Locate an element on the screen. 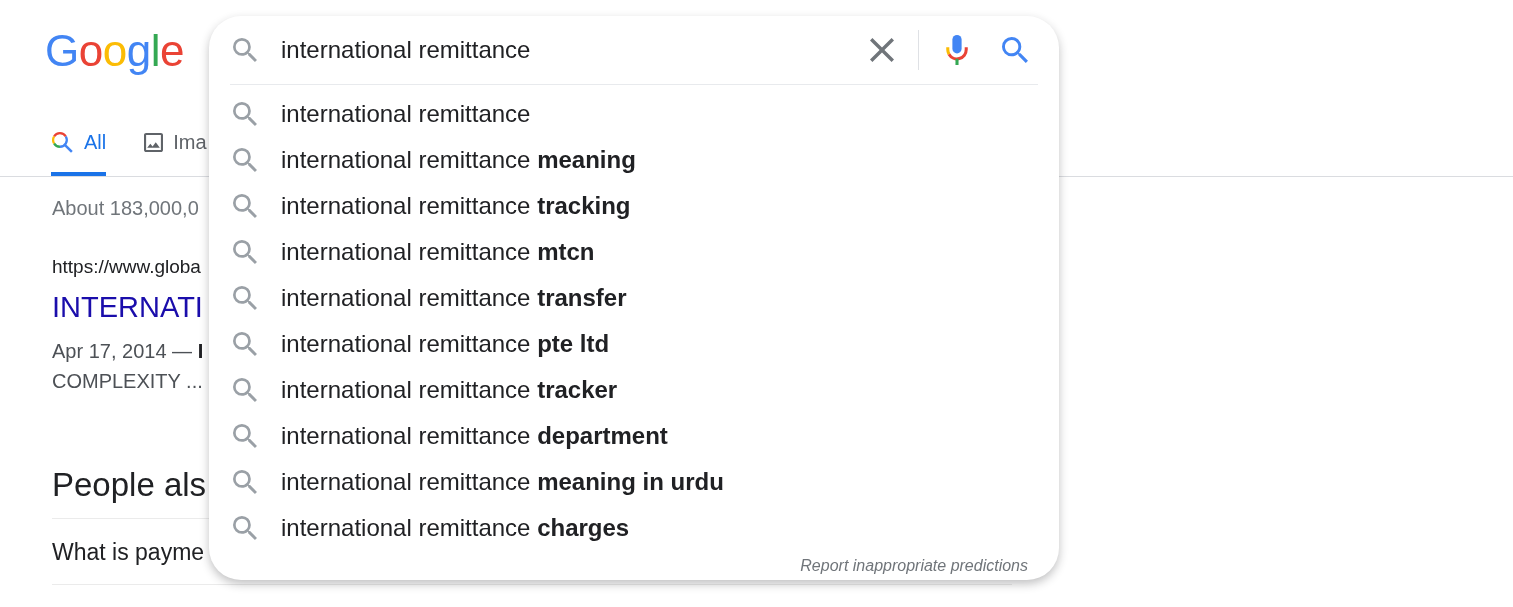 The height and width of the screenshot is (607, 1513). tab: Ima is located at coordinates (175, 144).